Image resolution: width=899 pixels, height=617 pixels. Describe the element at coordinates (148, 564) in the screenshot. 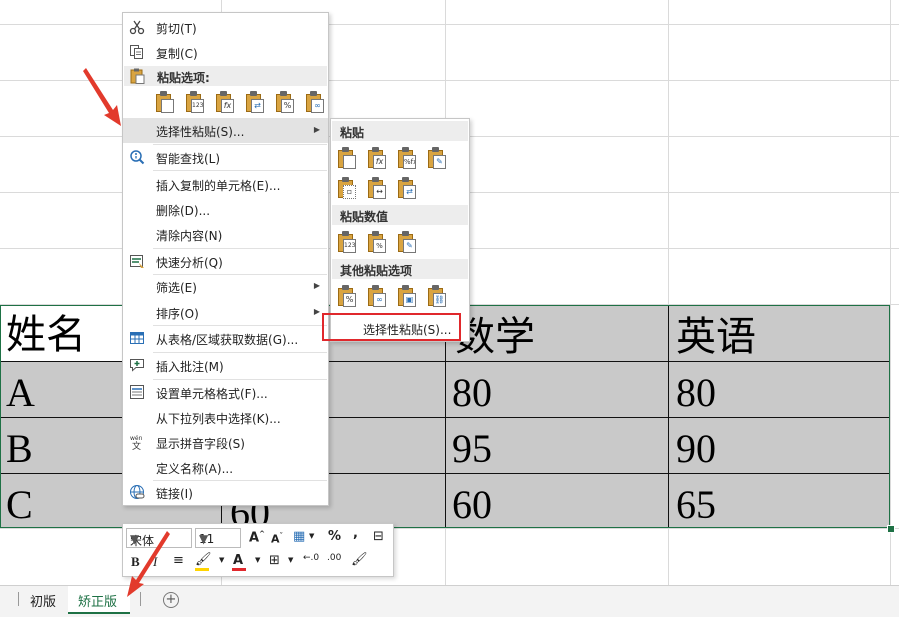

I see `red-arrow-bottom` at that location.